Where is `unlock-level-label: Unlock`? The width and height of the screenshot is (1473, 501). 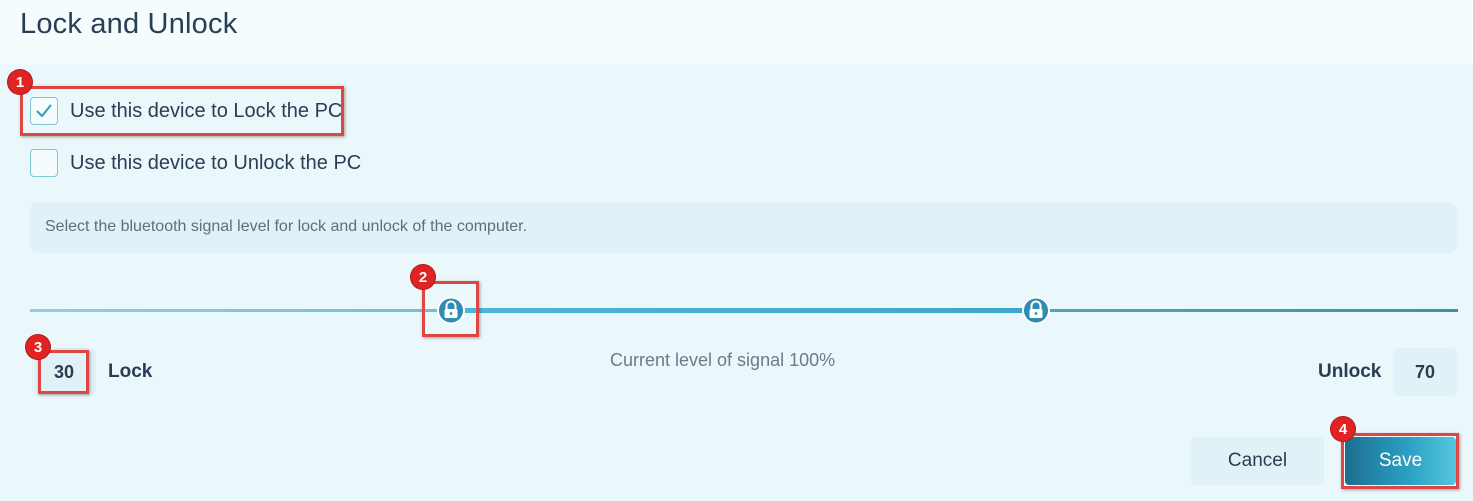 unlock-level-label: Unlock is located at coordinates (1350, 371).